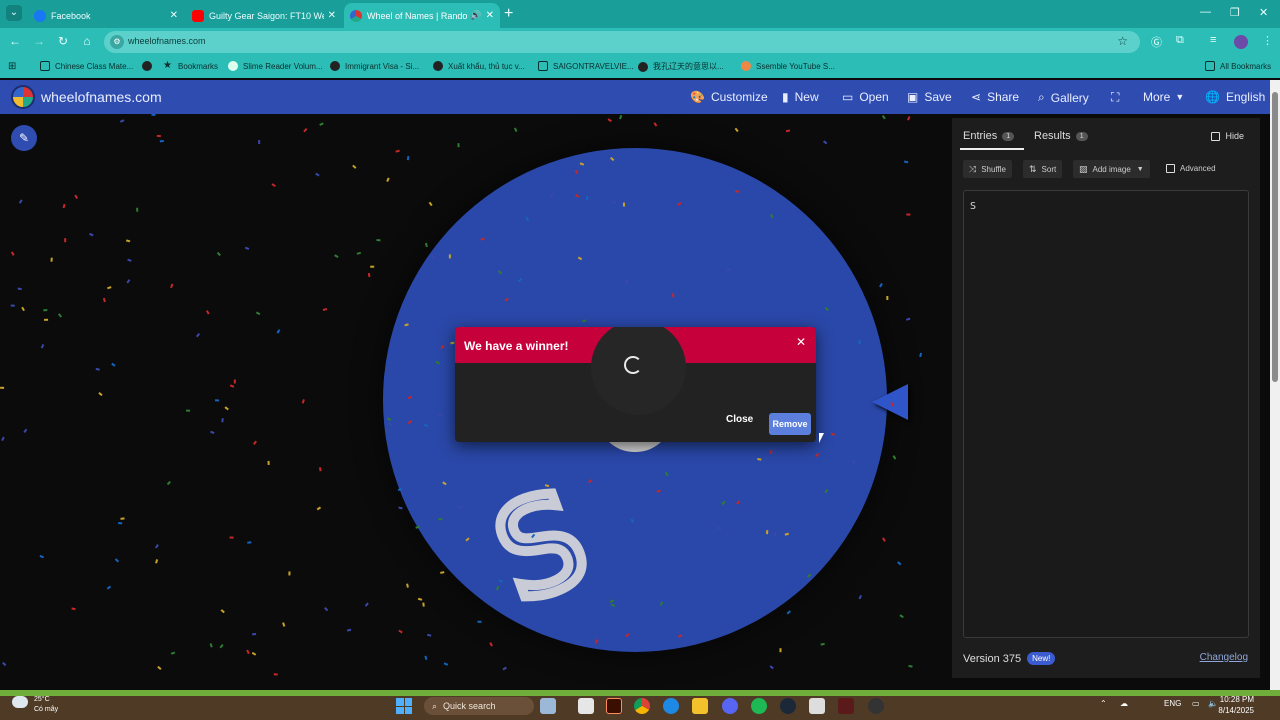 This screenshot has height=720, width=1280. What do you see at coordinates (1041, 97) in the screenshot?
I see `search-icon: ⌕` at bounding box center [1041, 97].